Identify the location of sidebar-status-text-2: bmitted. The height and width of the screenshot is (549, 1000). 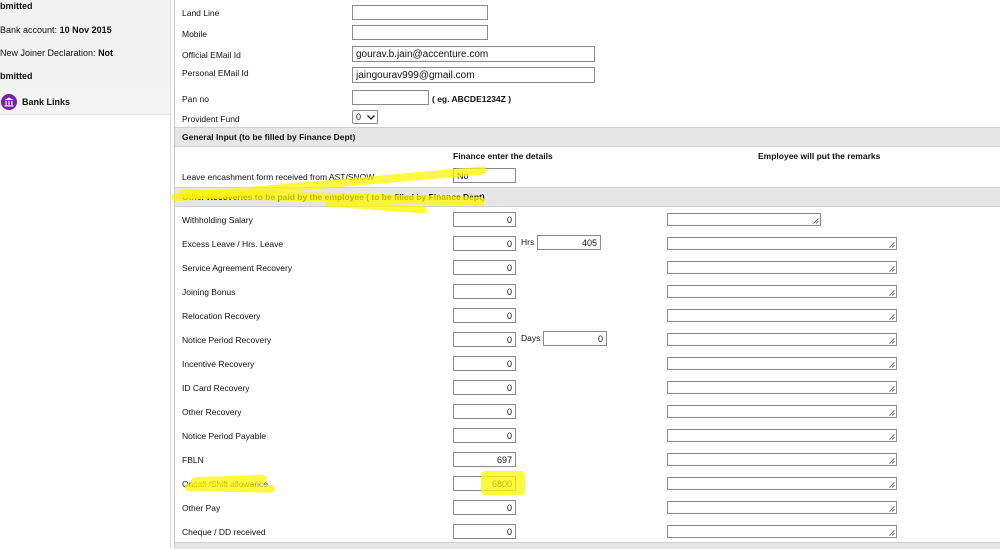
(16, 76).